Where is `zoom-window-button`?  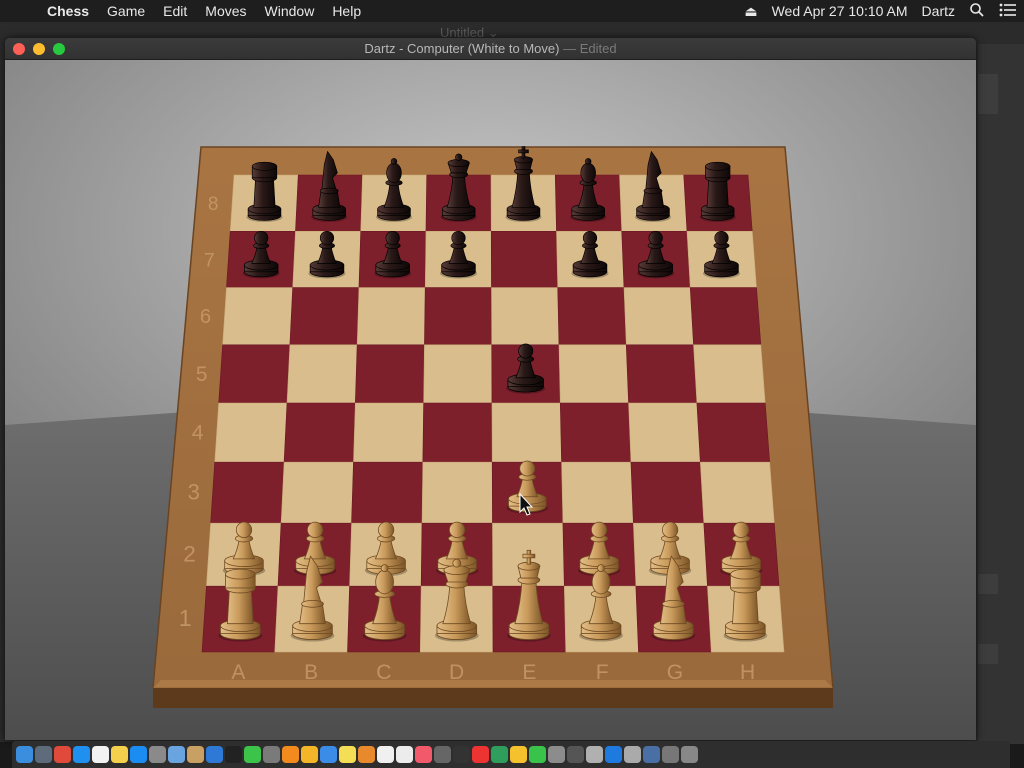
zoom-window-button is located at coordinates (59, 49).